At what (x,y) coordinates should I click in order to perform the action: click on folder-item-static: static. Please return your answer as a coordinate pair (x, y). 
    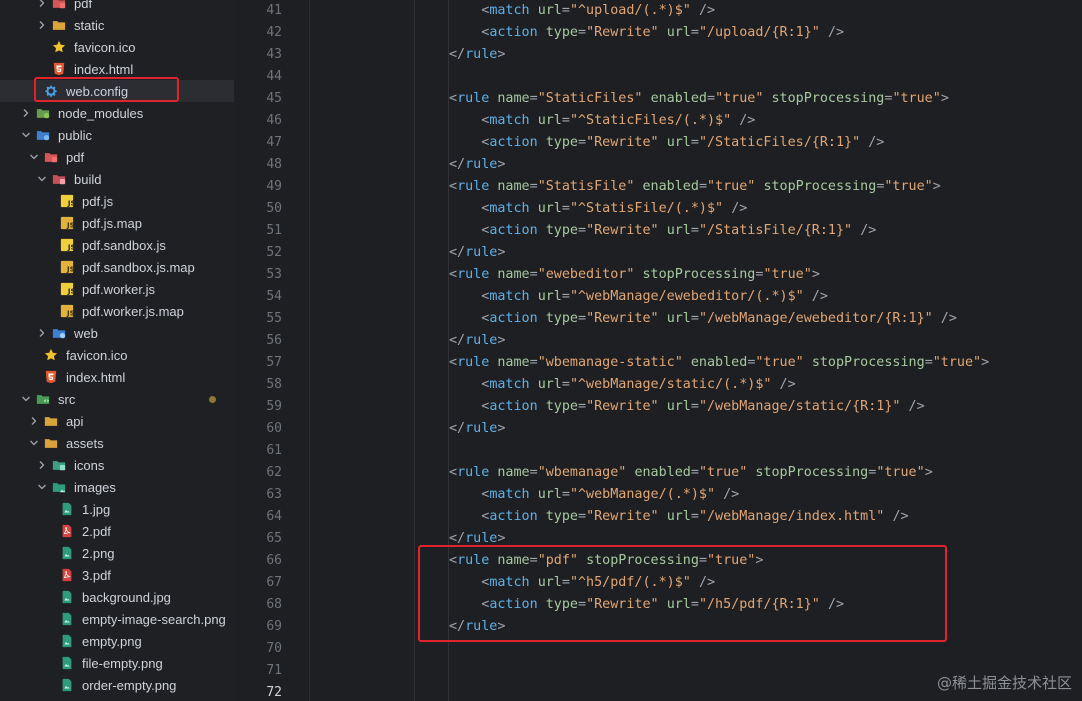
    Looking at the image, I should click on (117, 25).